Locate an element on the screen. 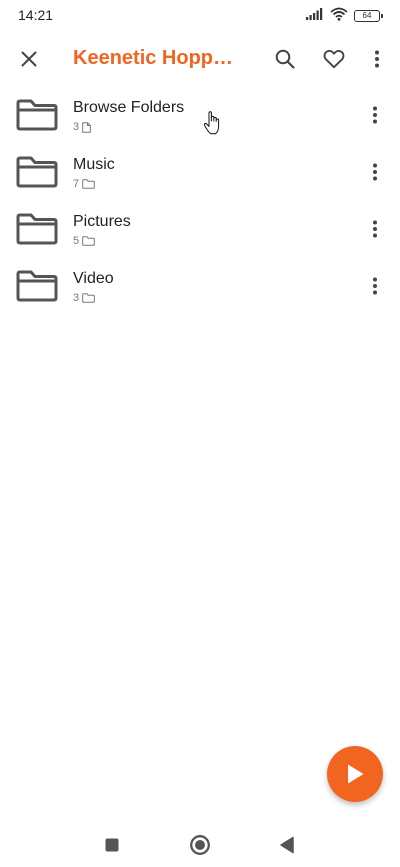 Image resolution: width=400 pixels, height=867 pixels. recents-button is located at coordinates (112, 845).